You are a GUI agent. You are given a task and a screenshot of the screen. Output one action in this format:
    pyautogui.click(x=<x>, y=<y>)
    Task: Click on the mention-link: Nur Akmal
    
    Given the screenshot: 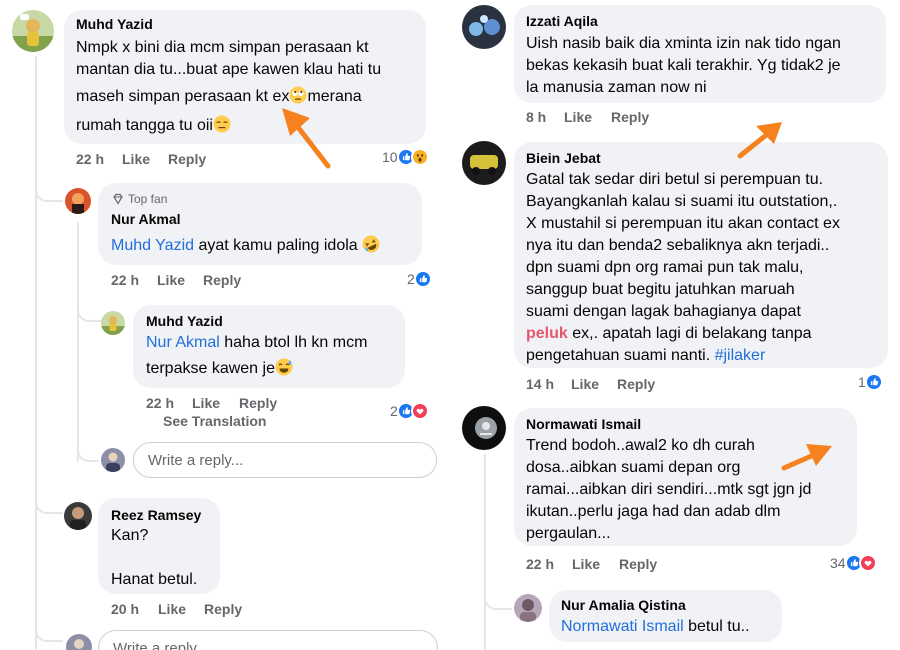 What is the action you would take?
    pyautogui.click(x=183, y=342)
    